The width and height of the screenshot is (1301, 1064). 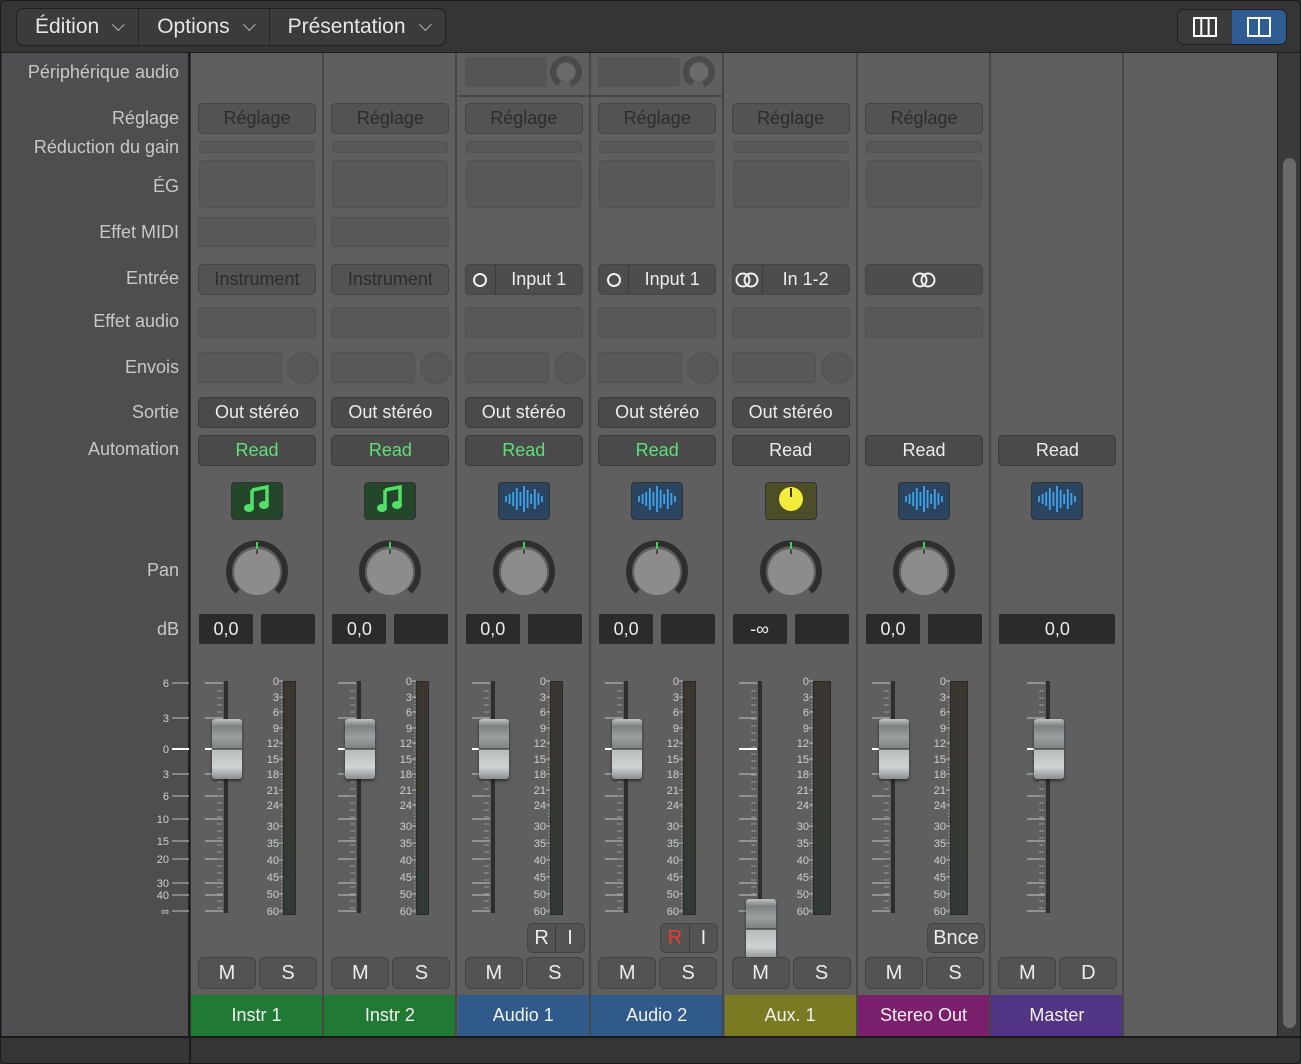 What do you see at coordinates (956, 938) in the screenshot?
I see `bounce-button: Bnce` at bounding box center [956, 938].